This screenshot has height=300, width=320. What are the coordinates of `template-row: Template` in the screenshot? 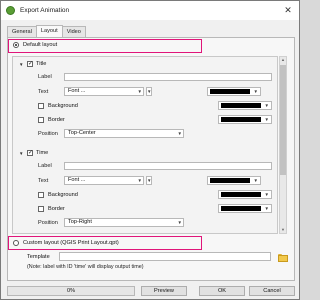 It's located at (157, 257).